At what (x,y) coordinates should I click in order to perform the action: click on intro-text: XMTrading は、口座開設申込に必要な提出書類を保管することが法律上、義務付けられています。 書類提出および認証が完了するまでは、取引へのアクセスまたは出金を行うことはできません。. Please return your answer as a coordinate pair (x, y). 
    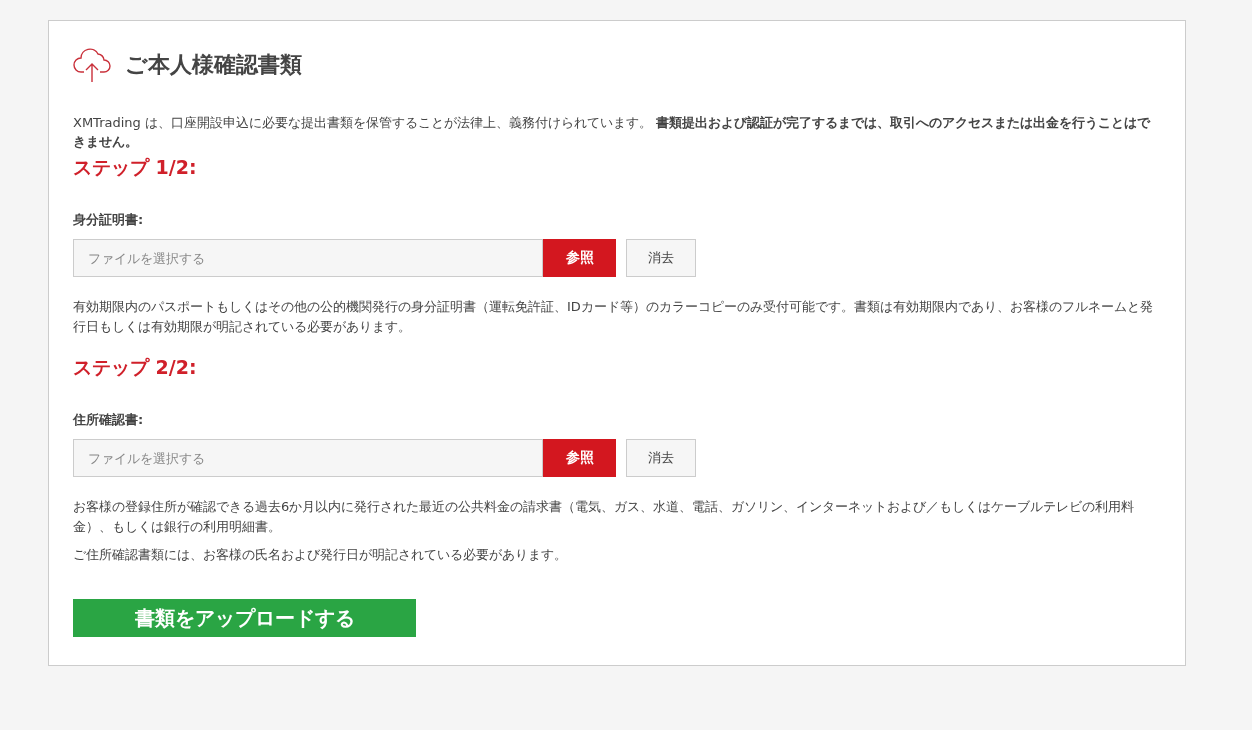
    Looking at the image, I should click on (612, 132).